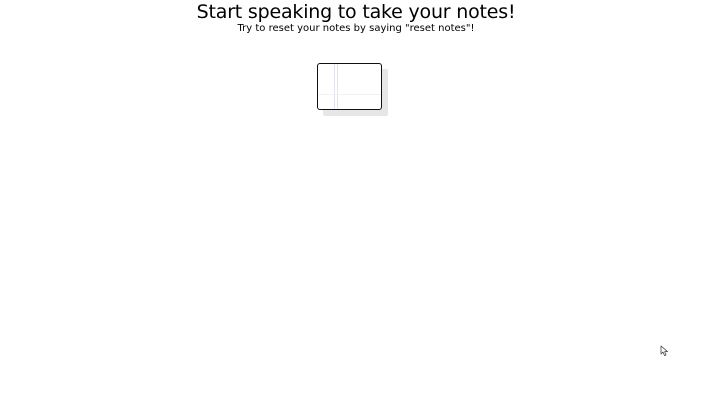 This screenshot has height=415, width=712. Describe the element at coordinates (349, 94) in the screenshot. I see `notepad-rule-line` at that location.